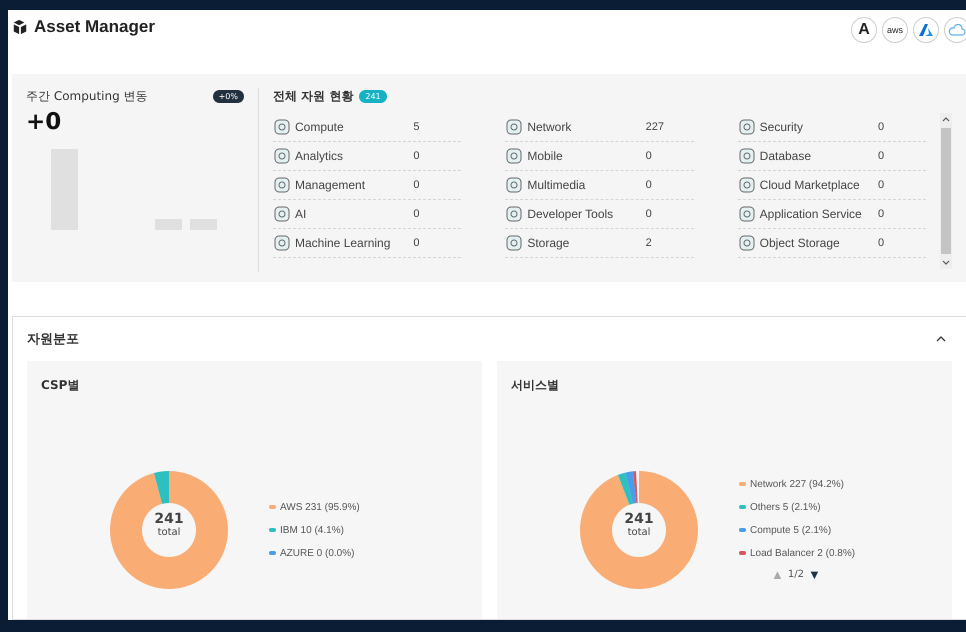  I want to click on category-name: Mobile, so click(584, 156).